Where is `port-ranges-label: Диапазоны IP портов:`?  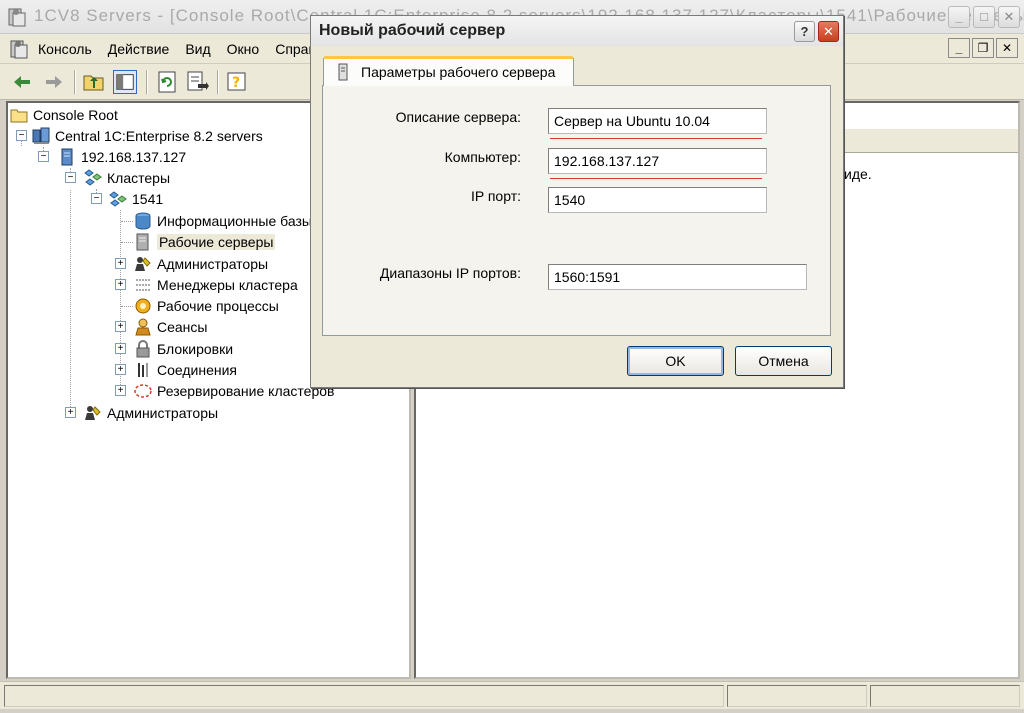 port-ranges-label: Диапазоны IP портов: is located at coordinates (450, 273).